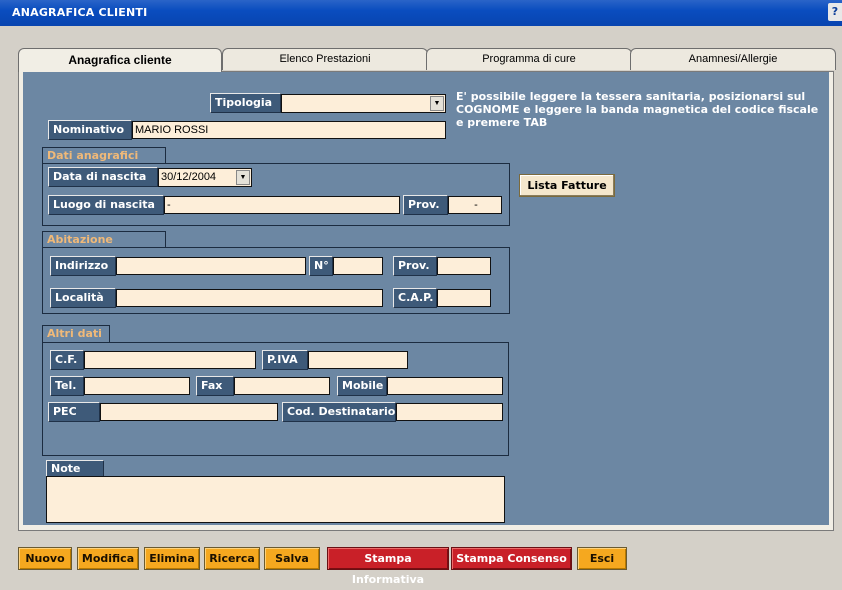  I want to click on localita-input, so click(249, 298).